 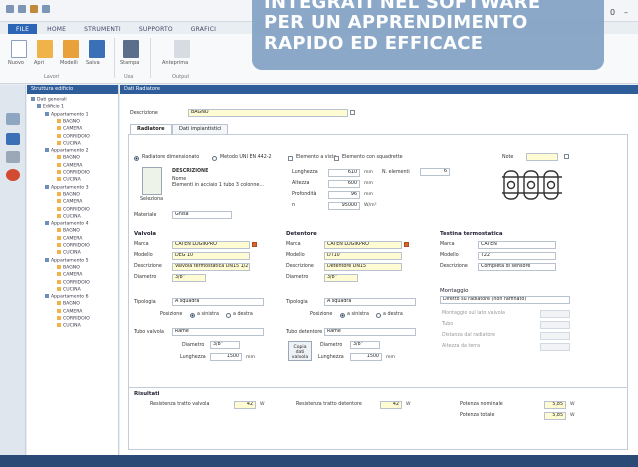 I want to click on row-input: DT10, so click(x=363, y=256).